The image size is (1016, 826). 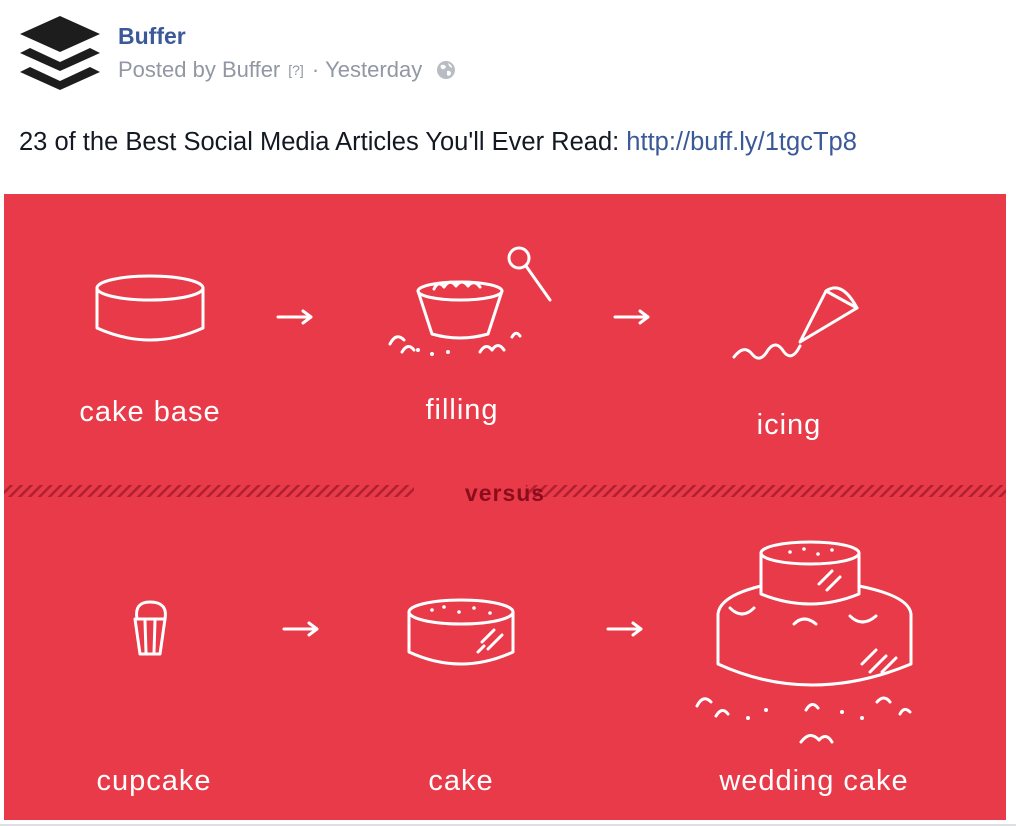 What do you see at coordinates (296, 70) in the screenshot?
I see `help-marker: [?]` at bounding box center [296, 70].